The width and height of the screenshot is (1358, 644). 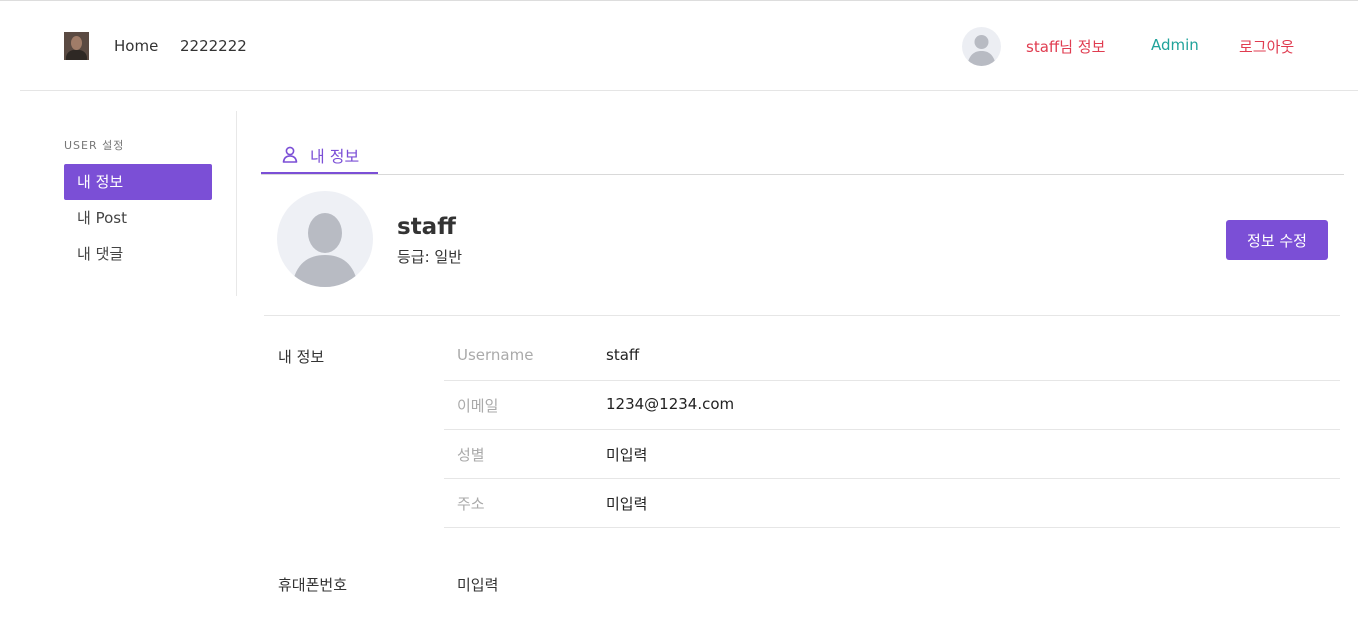 What do you see at coordinates (471, 504) in the screenshot?
I see `info-key: 주소` at bounding box center [471, 504].